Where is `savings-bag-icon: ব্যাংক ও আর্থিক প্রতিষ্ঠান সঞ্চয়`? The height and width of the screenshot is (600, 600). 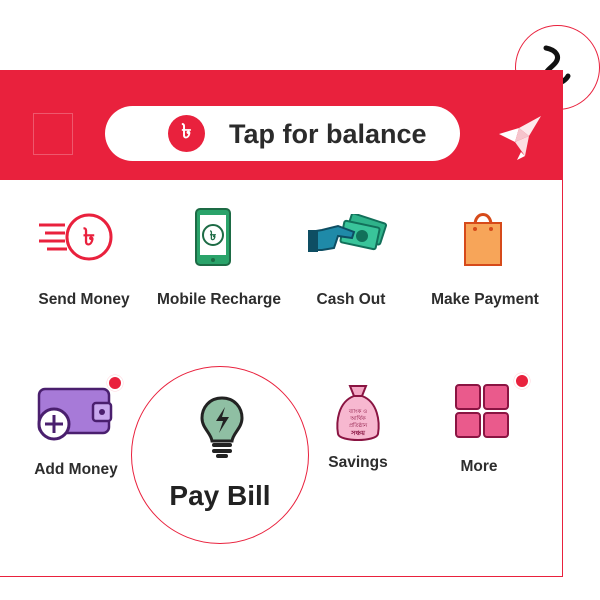
savings-bag-icon: ব্যাংক ও আর্থিক প্রতিষ্ঠান সঞ্চয় is located at coordinates (358, 413).